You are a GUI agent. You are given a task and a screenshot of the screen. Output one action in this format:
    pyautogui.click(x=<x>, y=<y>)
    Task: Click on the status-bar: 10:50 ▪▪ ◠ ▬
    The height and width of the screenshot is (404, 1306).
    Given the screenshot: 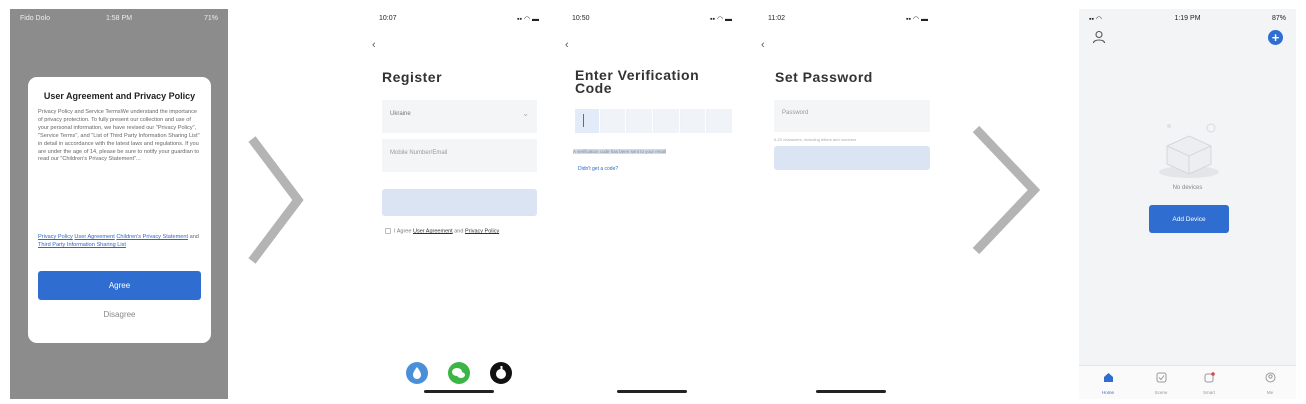 What is the action you would take?
    pyautogui.click(x=652, y=21)
    